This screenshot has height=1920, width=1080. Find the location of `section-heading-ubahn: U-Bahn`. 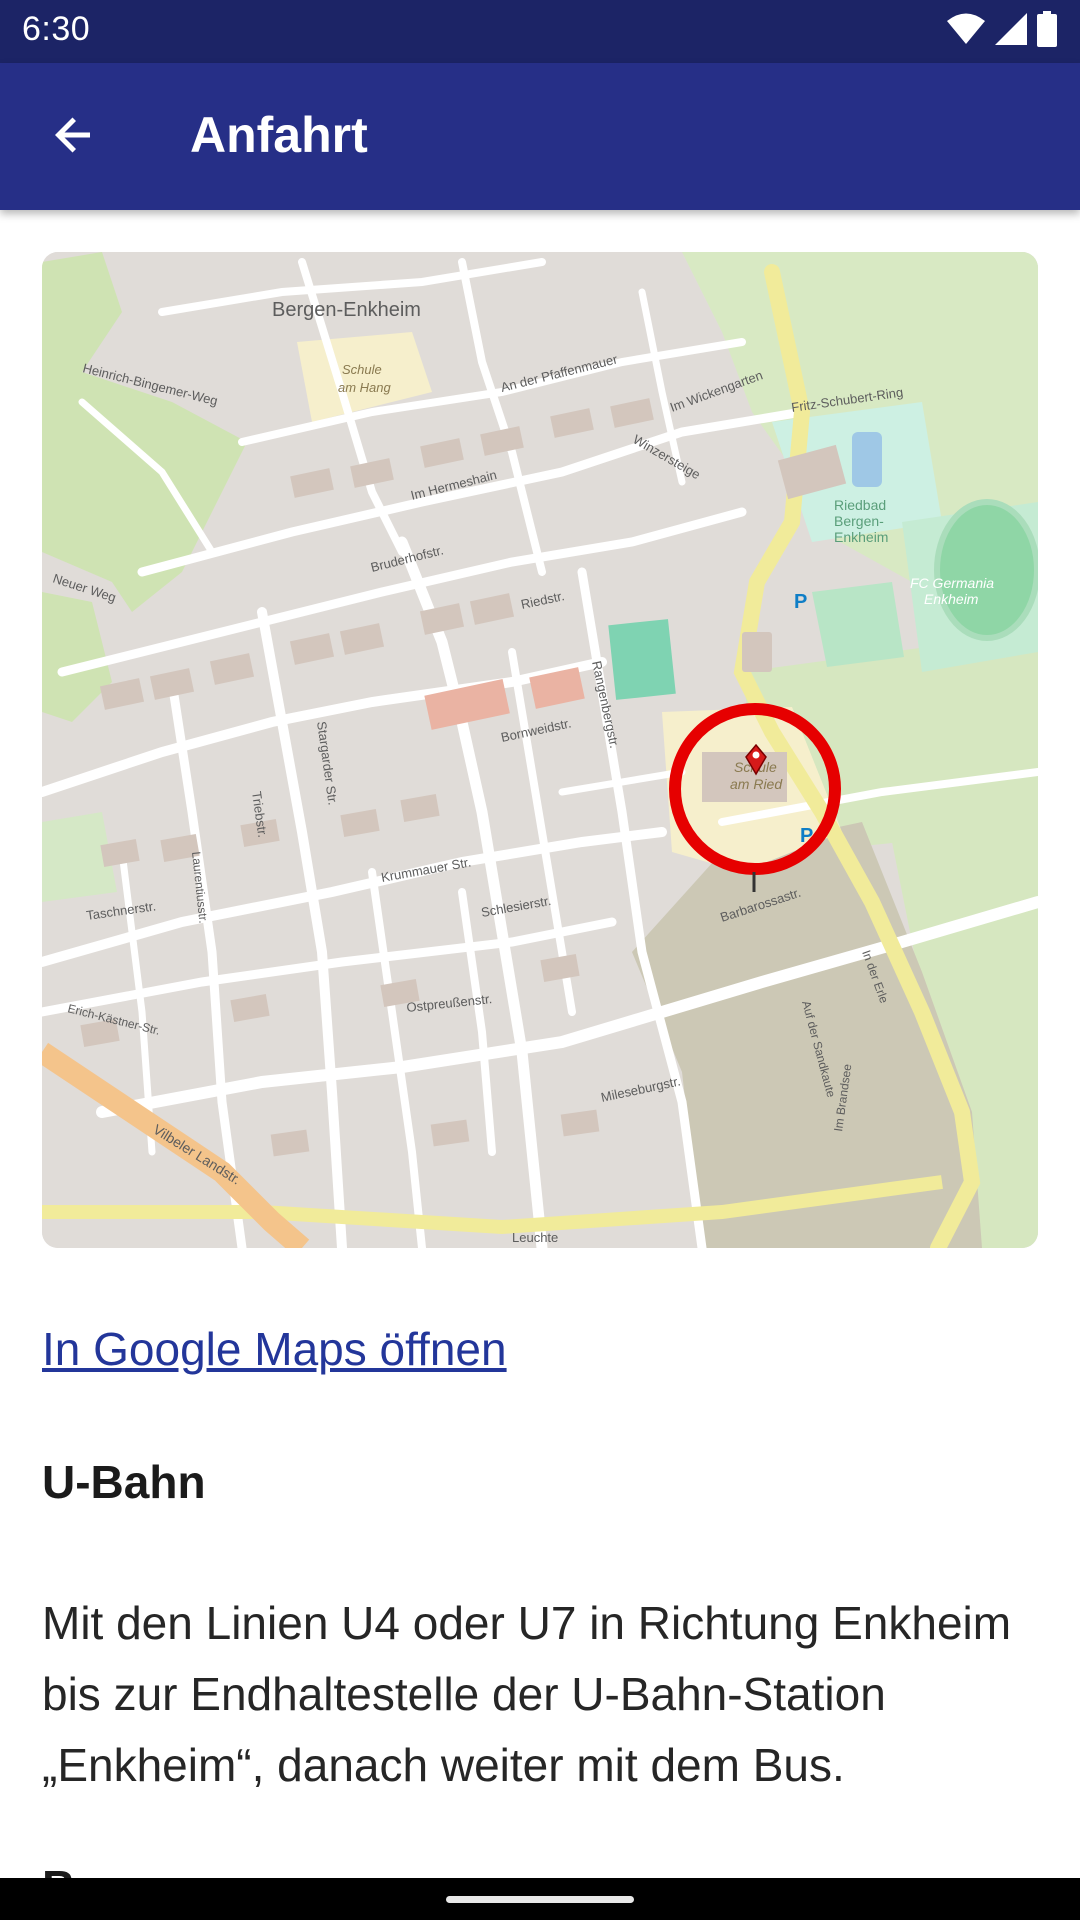

section-heading-ubahn: U-Bahn is located at coordinates (124, 1482).